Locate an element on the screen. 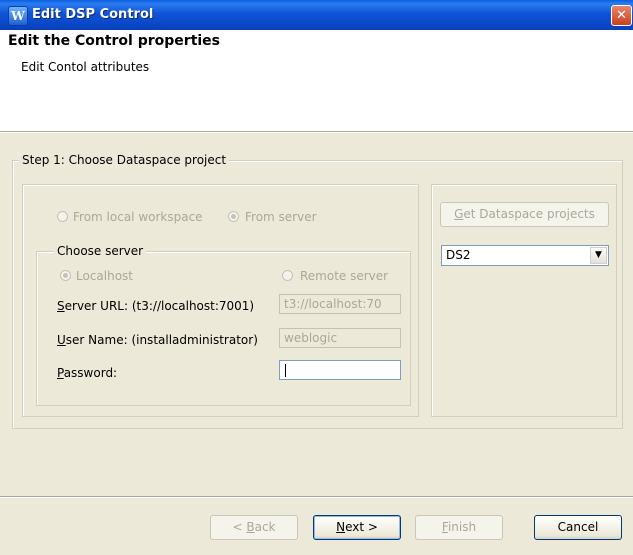 This screenshot has width=633, height=555. server-url-label: Server URL: (t3://localhost:7001) is located at coordinates (155, 306).